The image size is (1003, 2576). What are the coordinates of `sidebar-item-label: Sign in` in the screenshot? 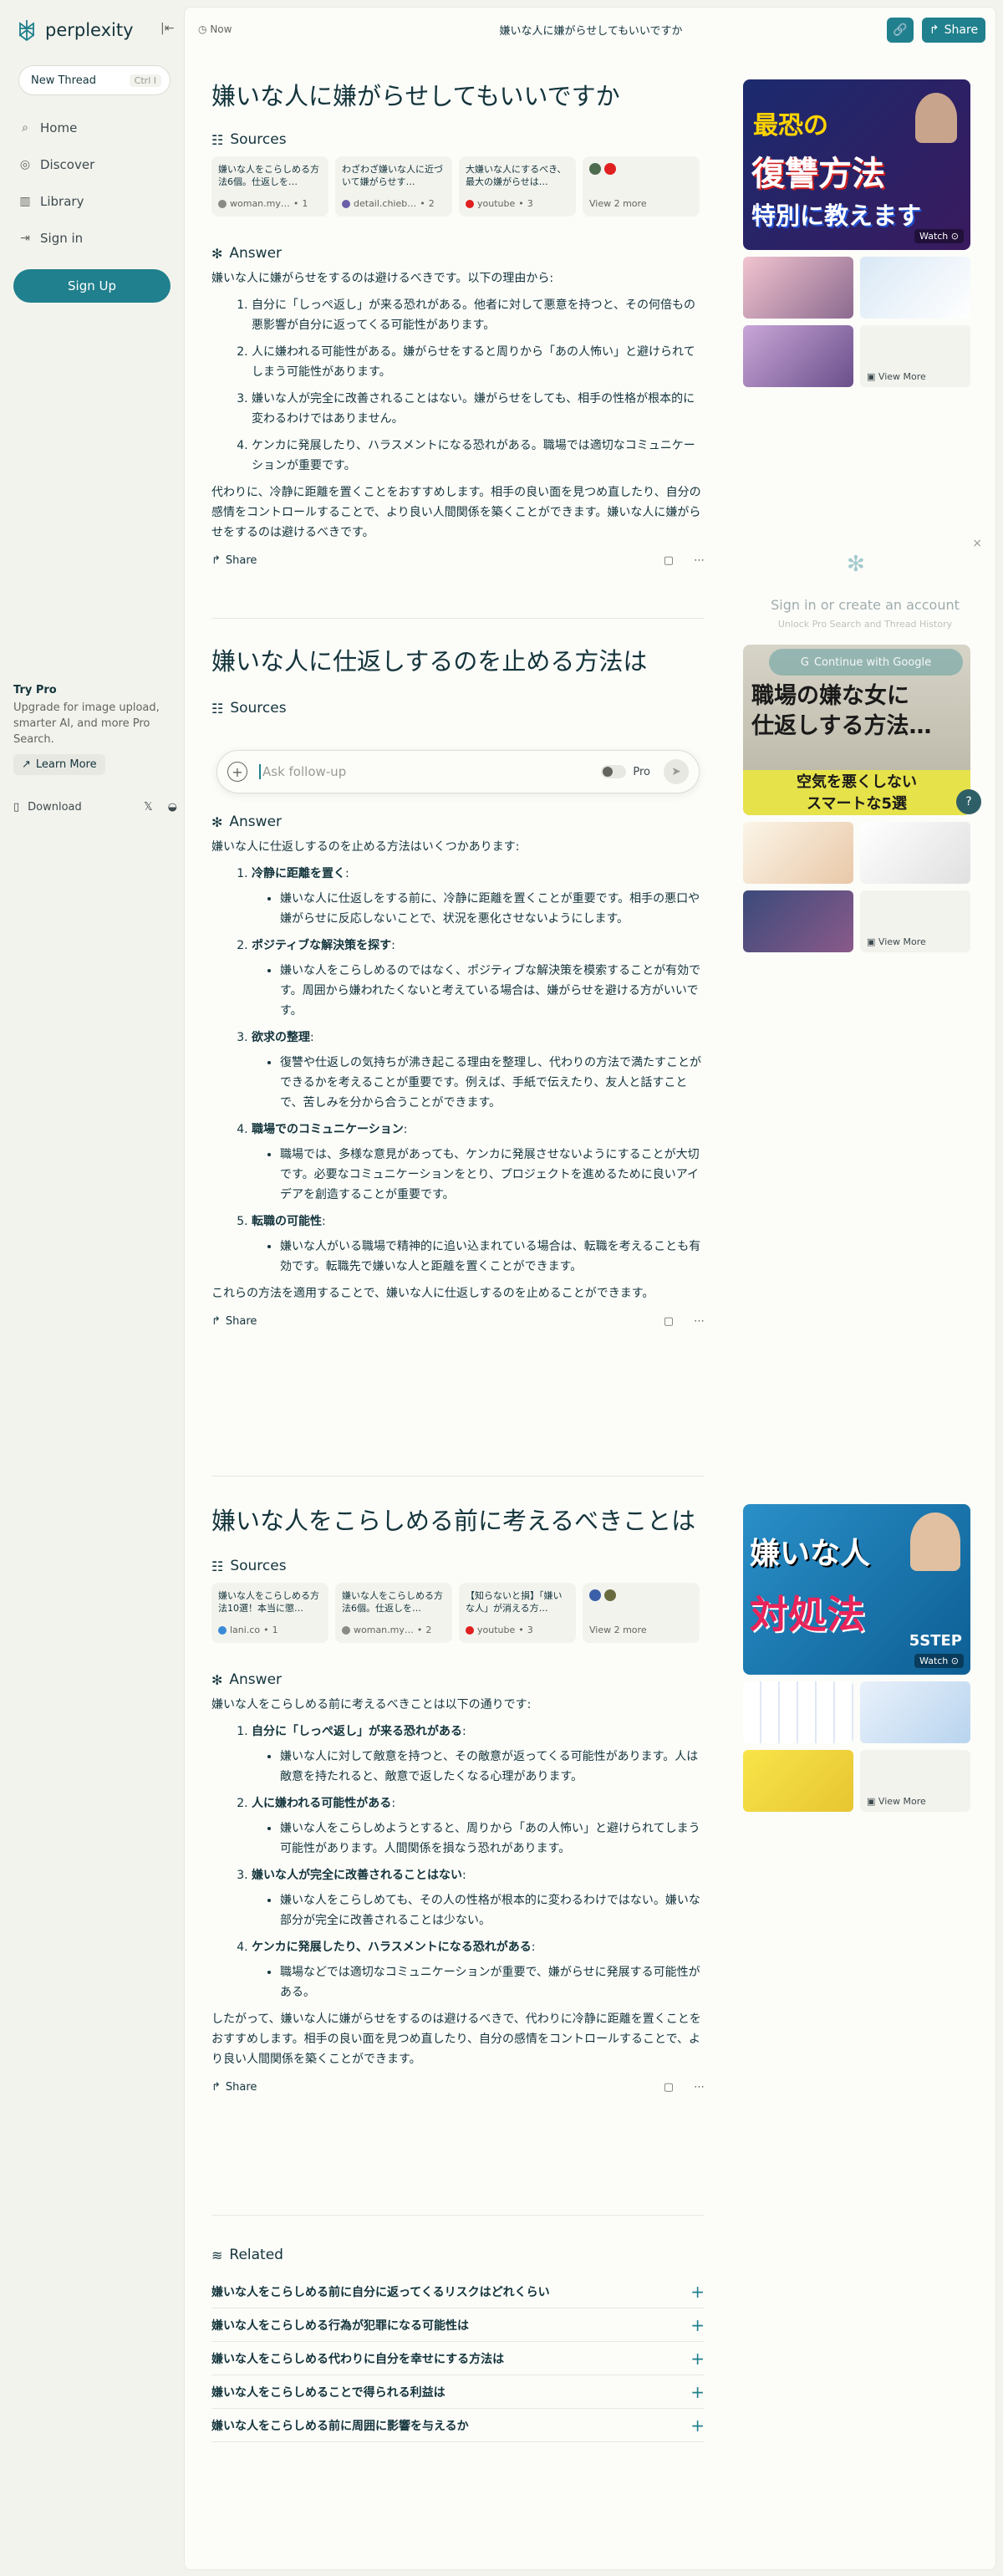 It's located at (62, 239).